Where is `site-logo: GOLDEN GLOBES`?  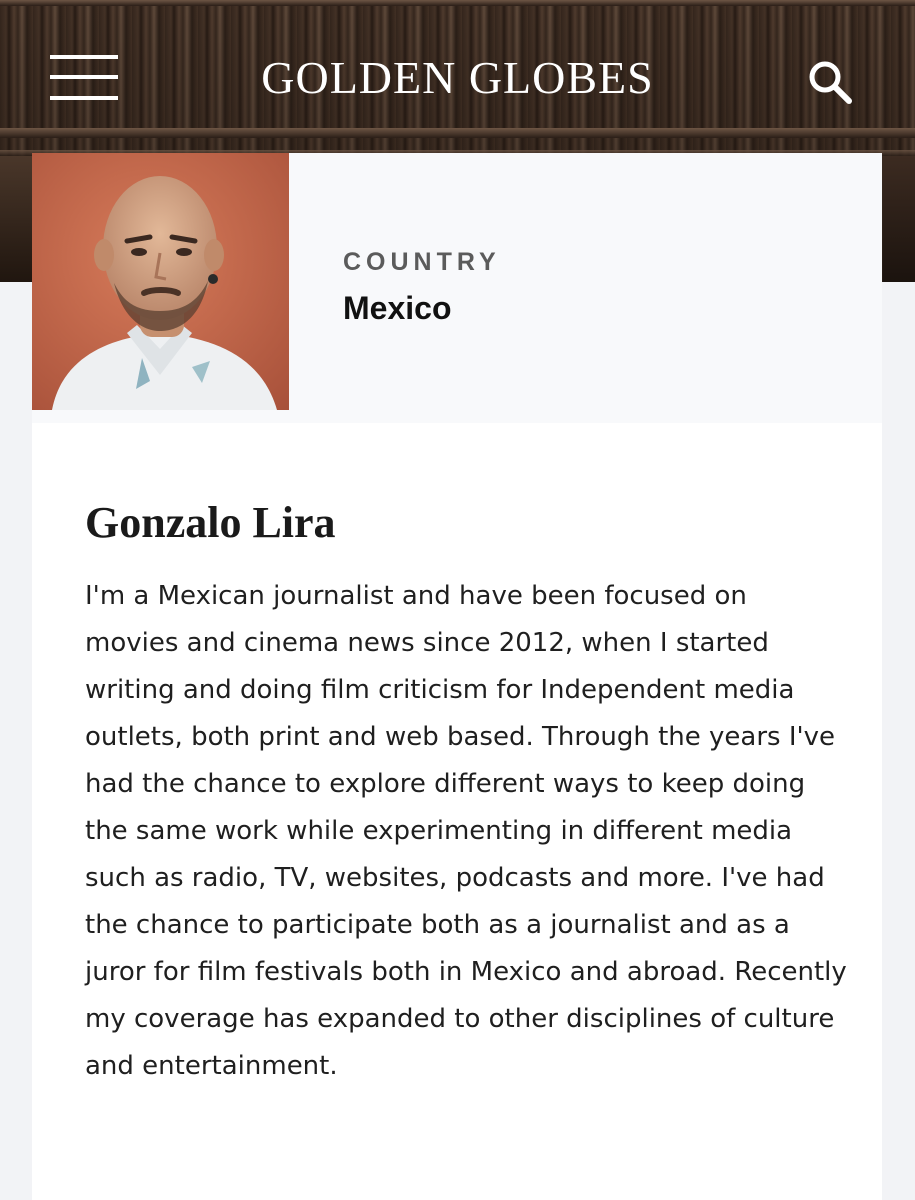
site-logo: GOLDEN GLOBES is located at coordinates (457, 78).